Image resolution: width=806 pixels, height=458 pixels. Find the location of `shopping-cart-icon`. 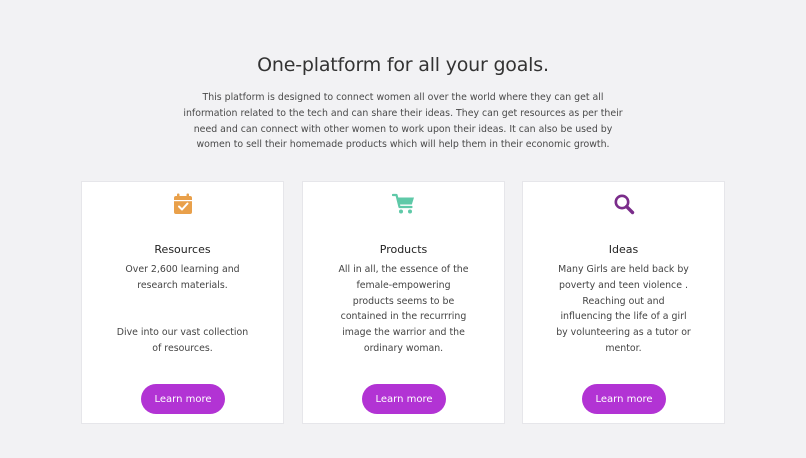

shopping-cart-icon is located at coordinates (403, 205).